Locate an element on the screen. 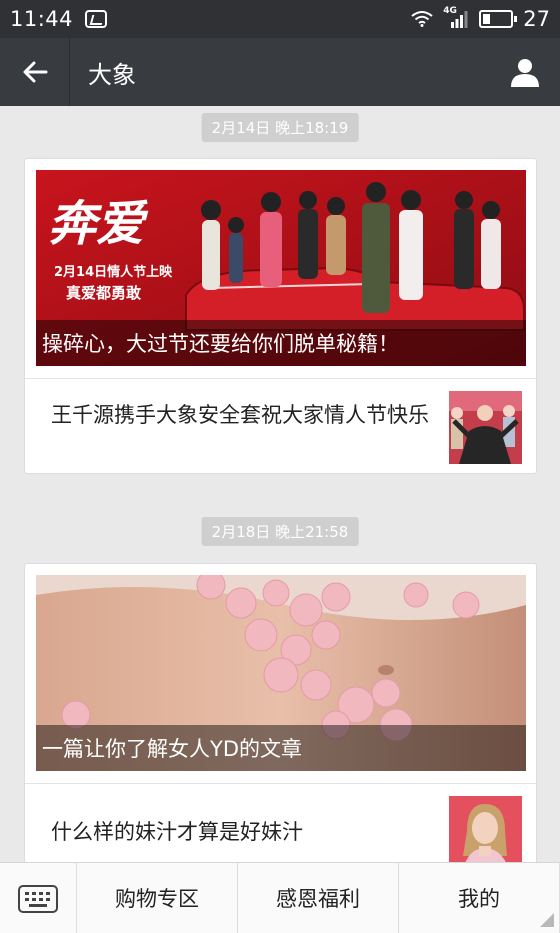  keyboard-toggle-button is located at coordinates (38, 898).